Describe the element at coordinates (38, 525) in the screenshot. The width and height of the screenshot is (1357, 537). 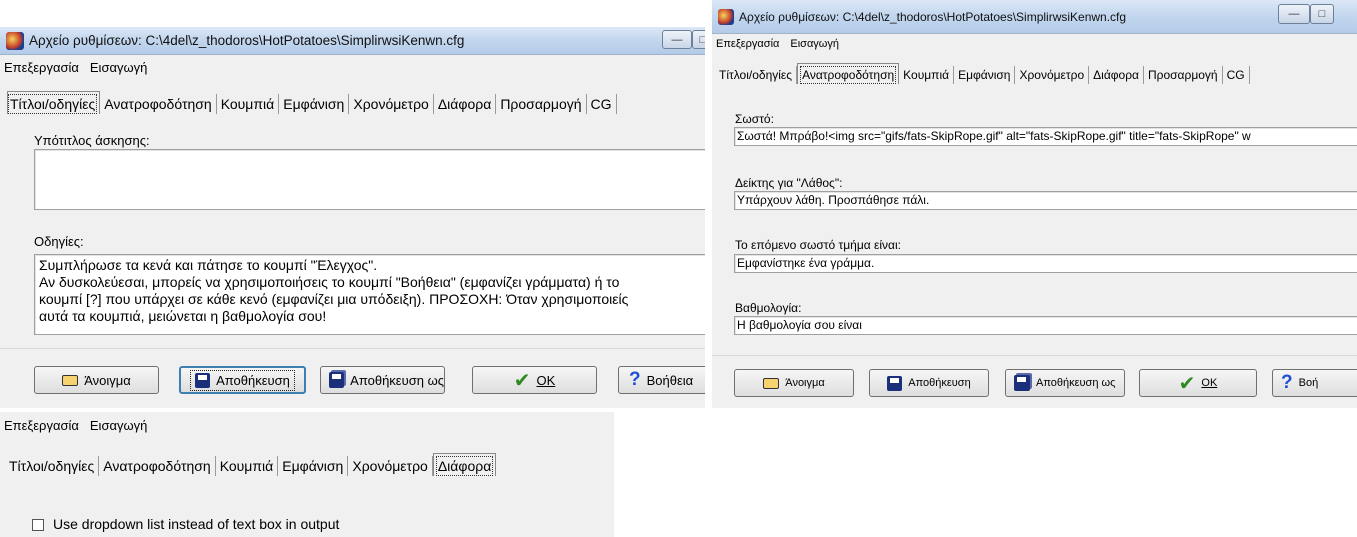
I see `dropdown-list-checkbox` at that location.